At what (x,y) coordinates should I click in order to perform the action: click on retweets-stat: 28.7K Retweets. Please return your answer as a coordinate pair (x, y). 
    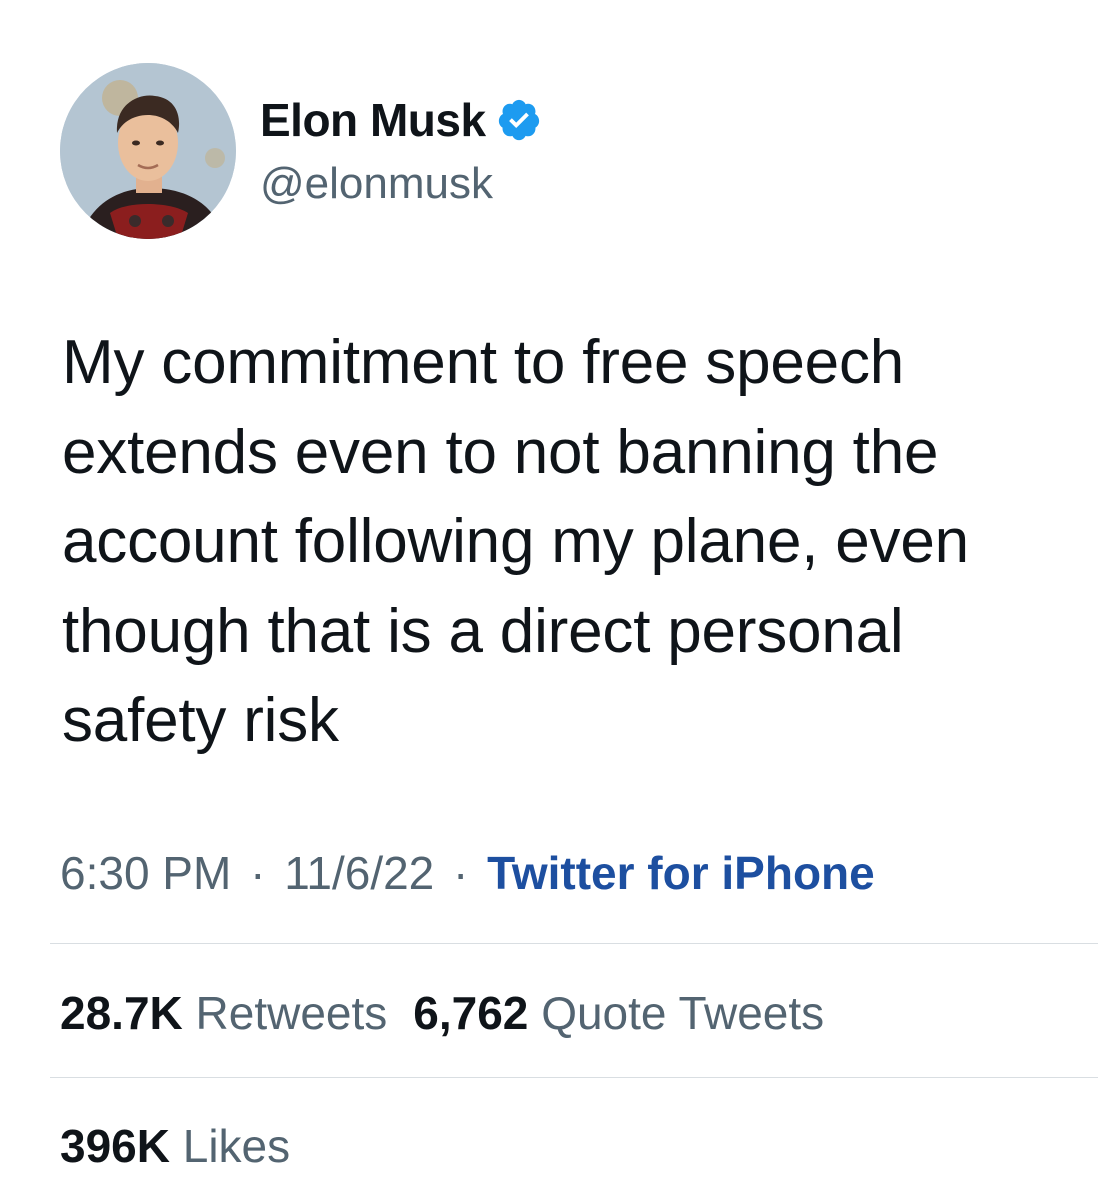
    Looking at the image, I should click on (223, 1013).